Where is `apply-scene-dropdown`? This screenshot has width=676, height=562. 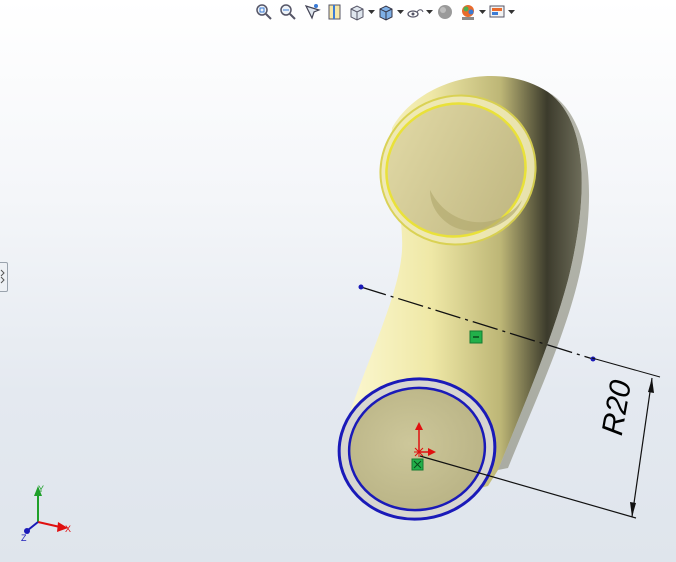 apply-scene-dropdown is located at coordinates (482, 12).